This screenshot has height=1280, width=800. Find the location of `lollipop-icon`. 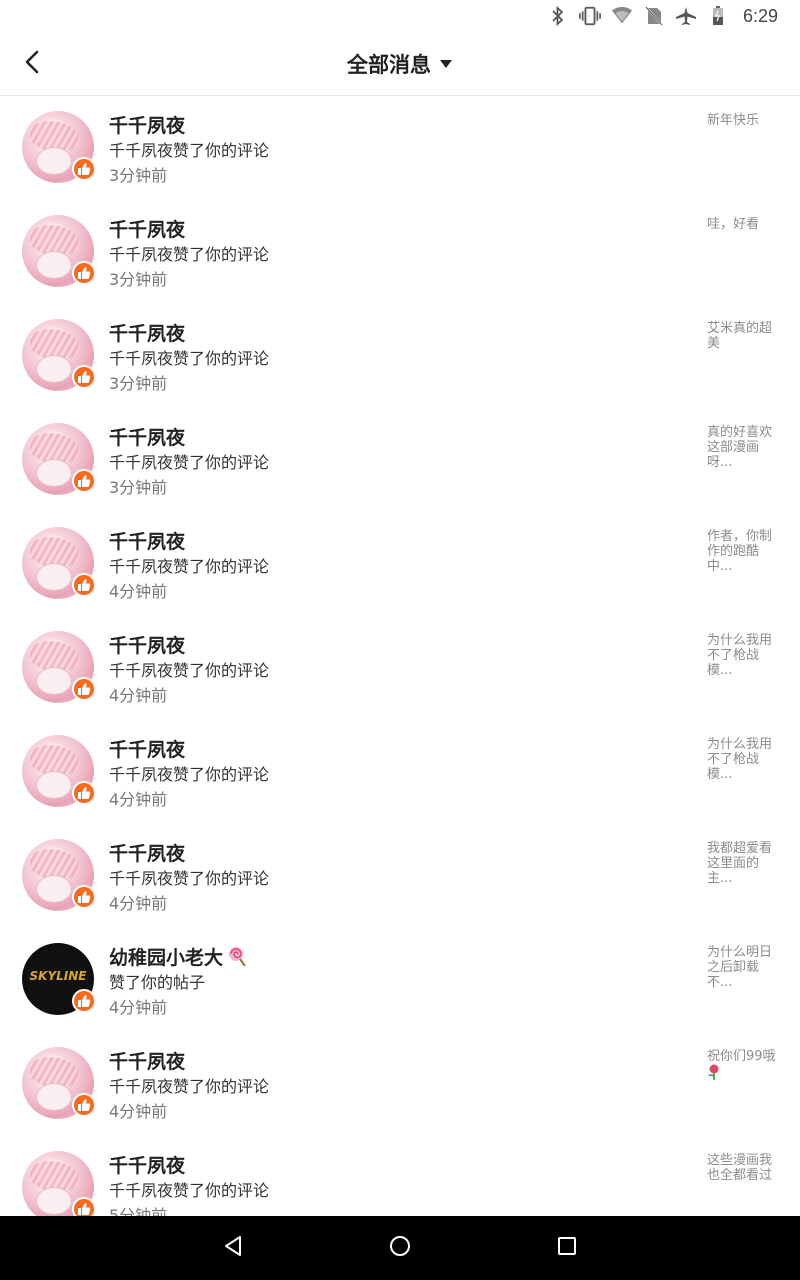

lollipop-icon is located at coordinates (236, 958).